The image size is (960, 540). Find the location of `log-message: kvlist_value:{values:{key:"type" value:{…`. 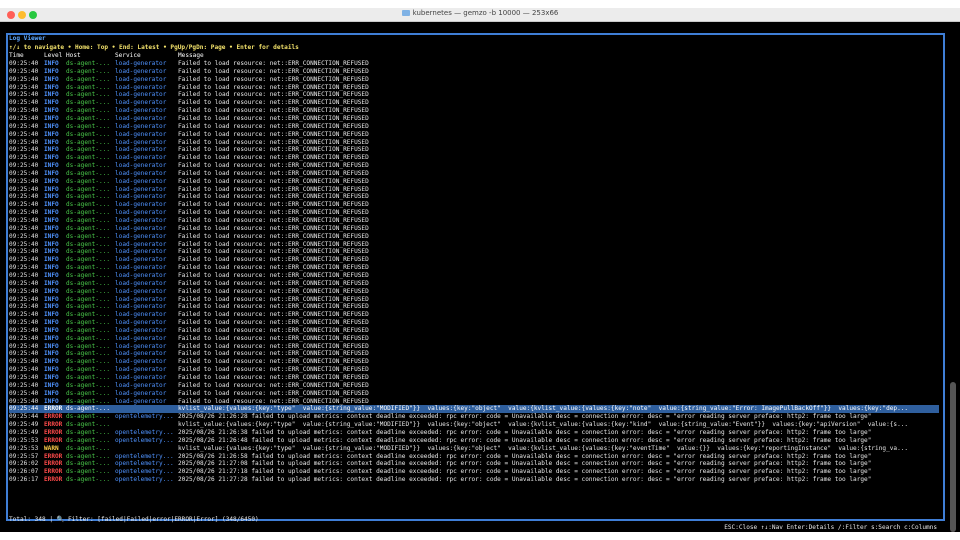

log-message: kvlist_value:{values:{key:"type" value:{… is located at coordinates (543, 409).